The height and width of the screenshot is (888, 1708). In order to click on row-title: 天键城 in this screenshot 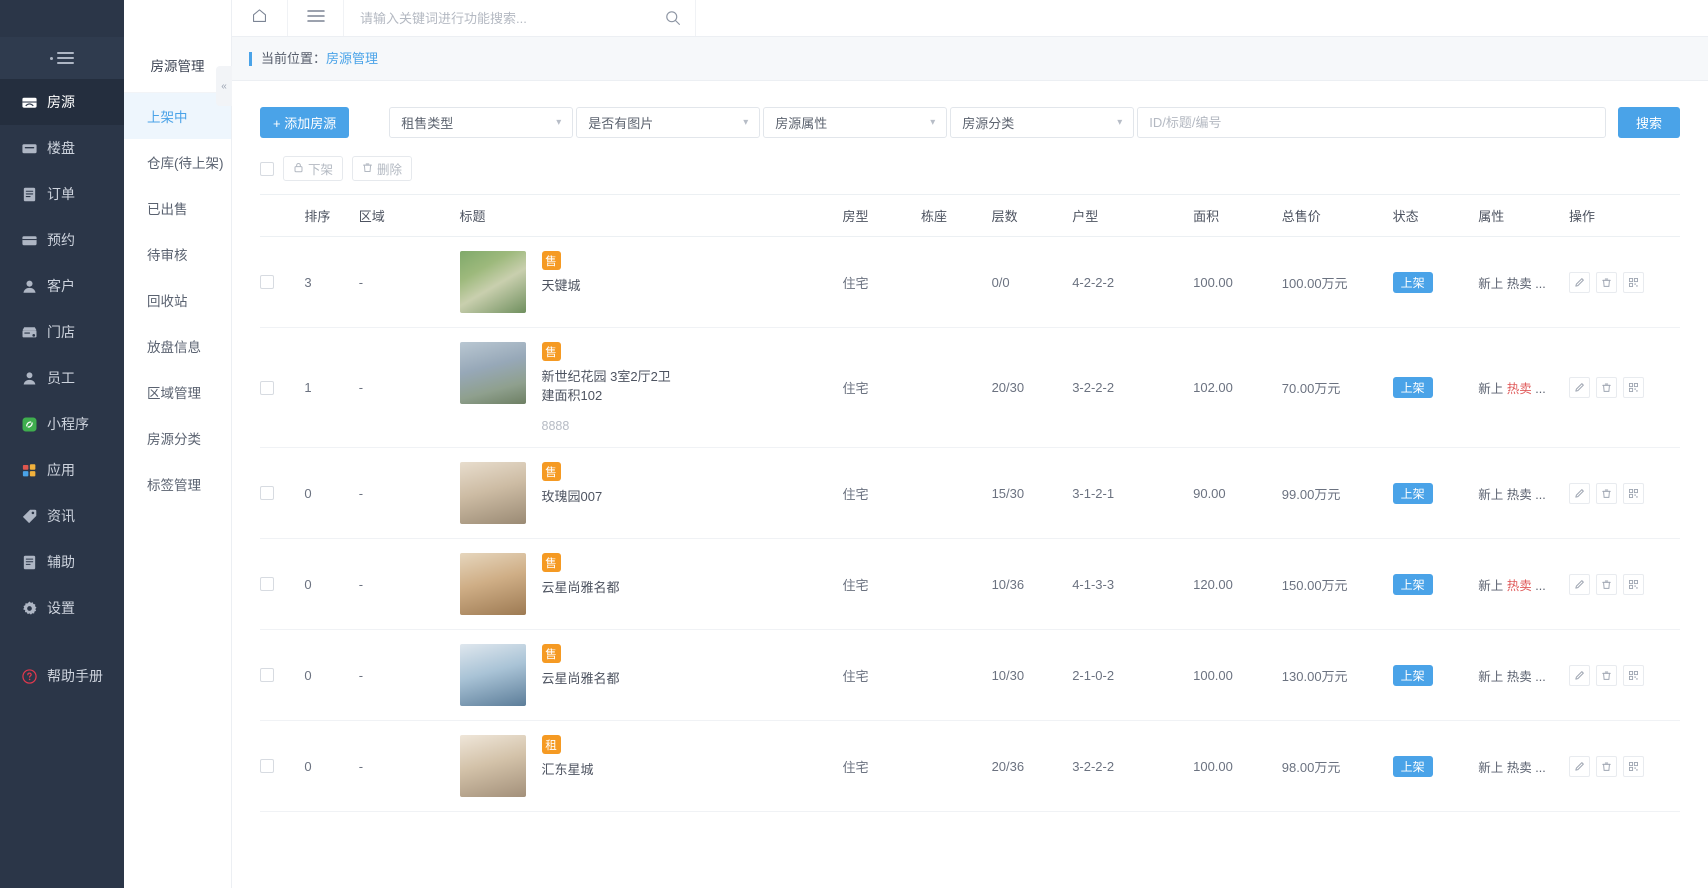, I will do `click(561, 285)`.